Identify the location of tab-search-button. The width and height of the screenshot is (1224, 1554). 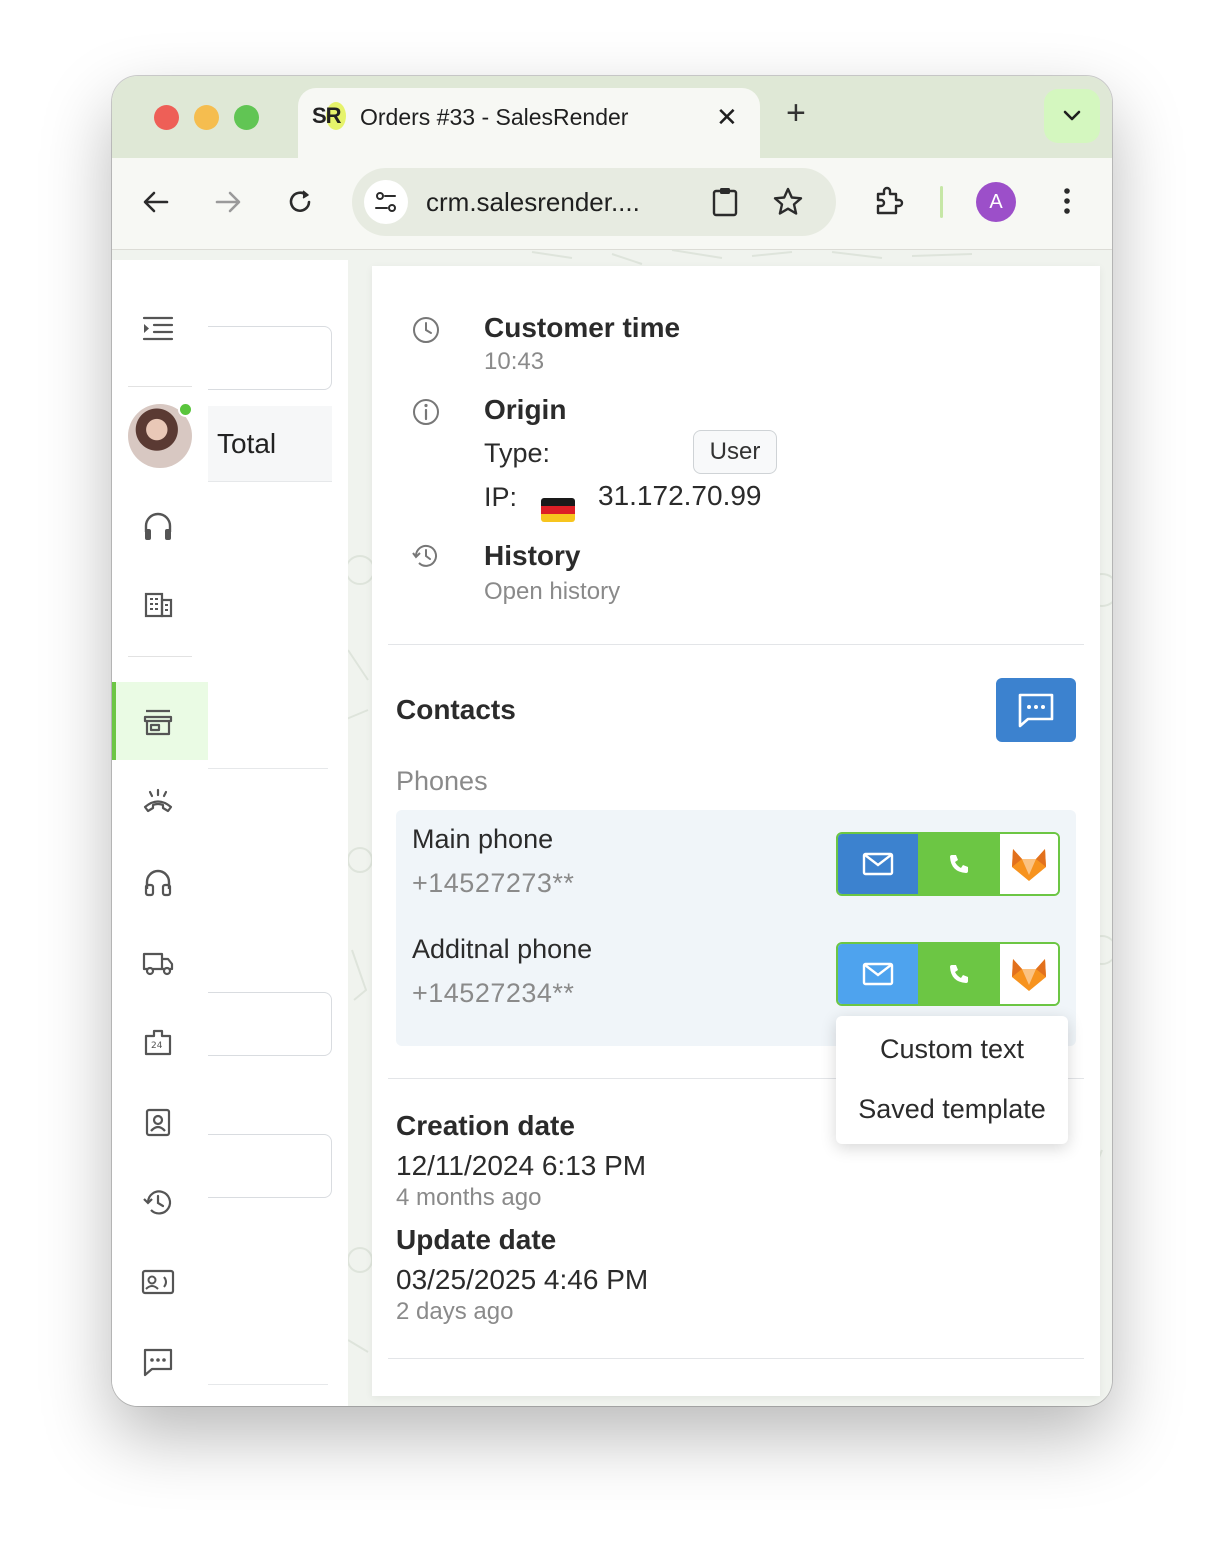
(1072, 116).